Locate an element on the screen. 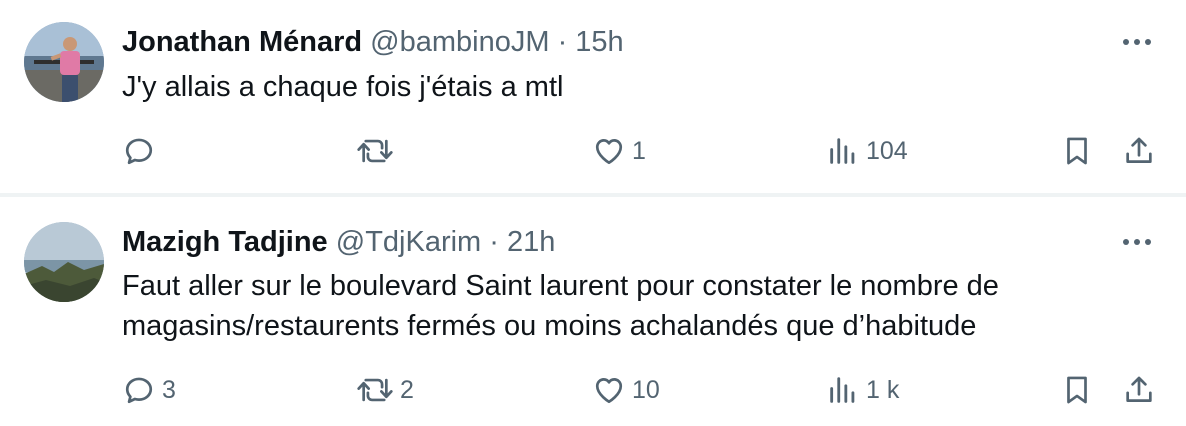  timestamp: 15h is located at coordinates (599, 42).